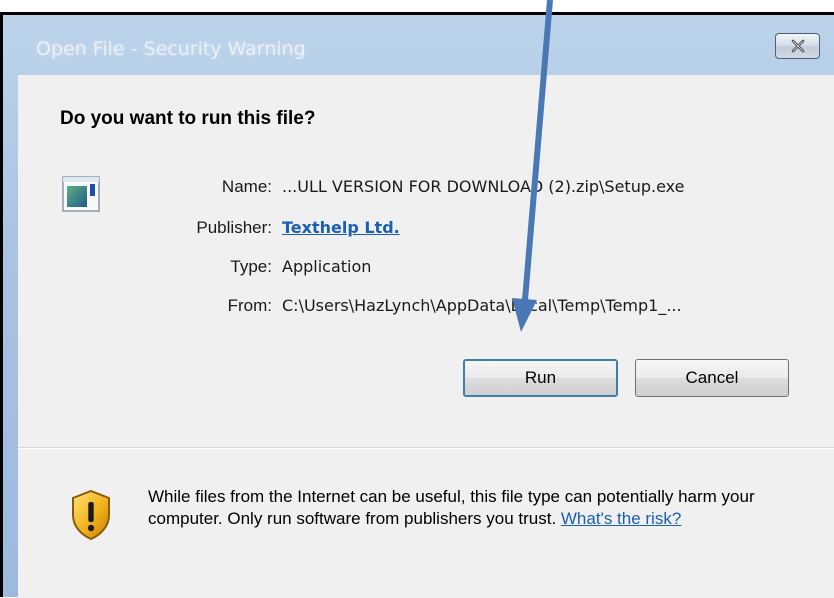 Image resolution: width=834 pixels, height=598 pixels. What do you see at coordinates (234, 227) in the screenshot?
I see `publisher-label: Publisher:` at bounding box center [234, 227].